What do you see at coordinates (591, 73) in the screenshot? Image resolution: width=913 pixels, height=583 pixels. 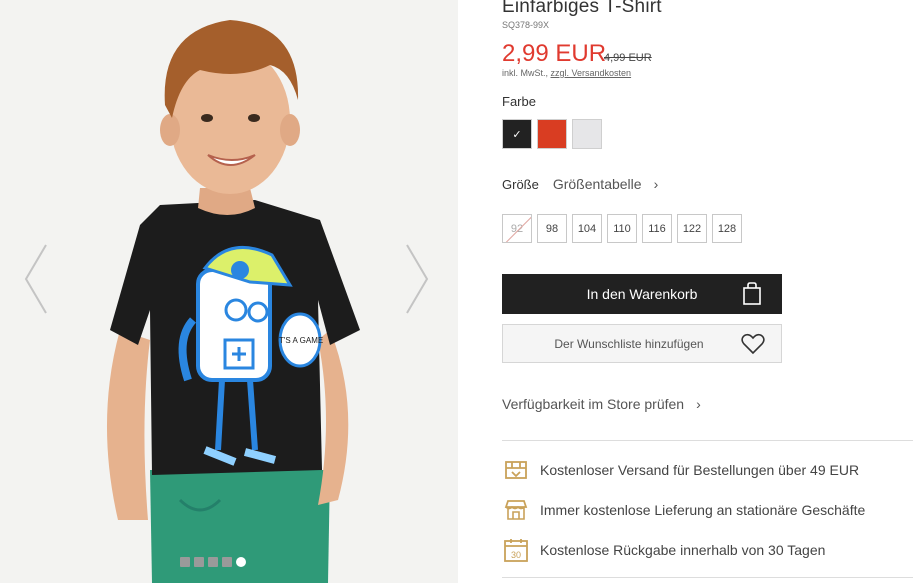 I see `shipping-costs-link: zzgl. Versandkosten` at bounding box center [591, 73].